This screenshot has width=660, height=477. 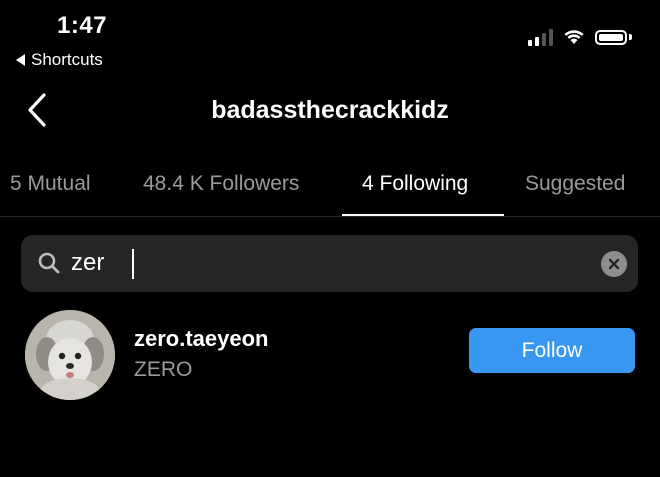 I want to click on back-app-label: Shortcuts, so click(x=67, y=59).